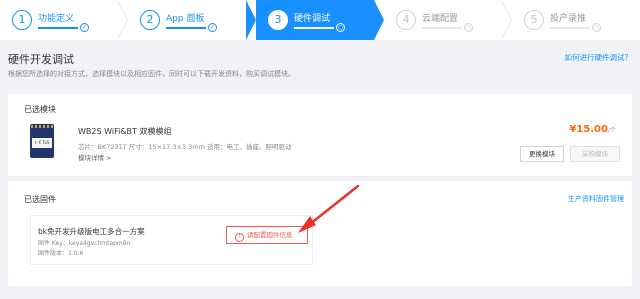 The height and width of the screenshot is (299, 640). Describe the element at coordinates (534, 20) in the screenshot. I see `step-number: 5` at that location.